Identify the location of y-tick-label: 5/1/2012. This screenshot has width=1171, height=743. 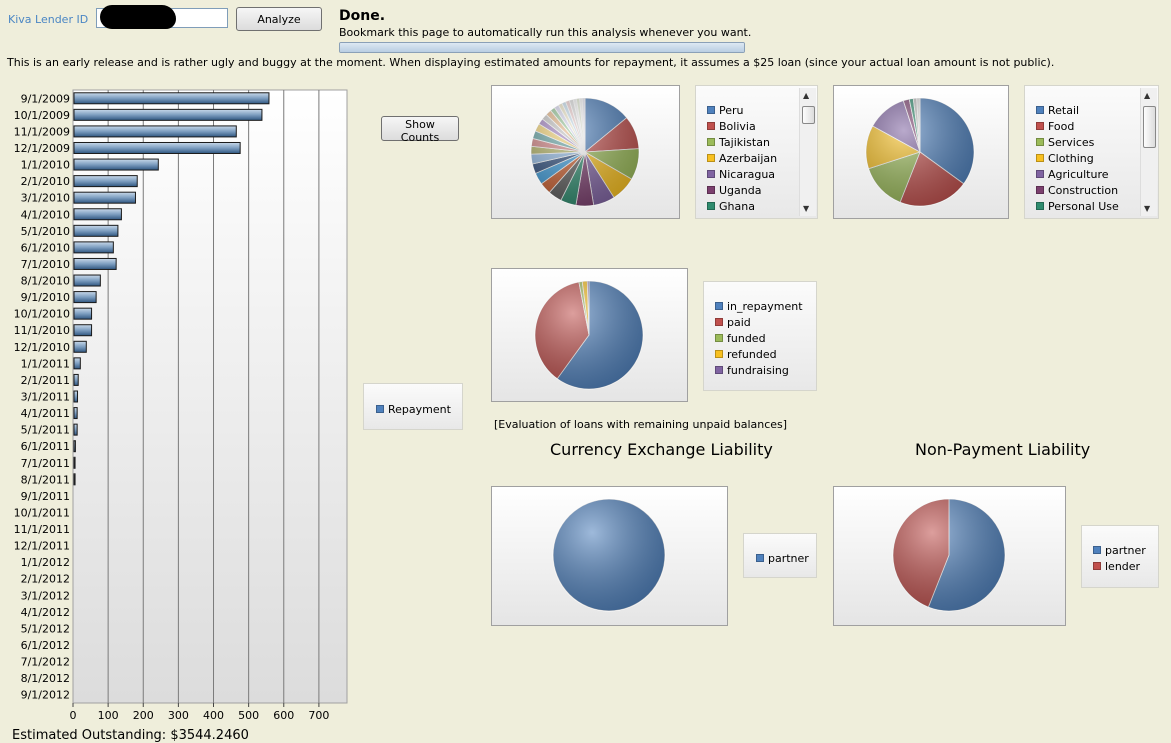
(45, 628).